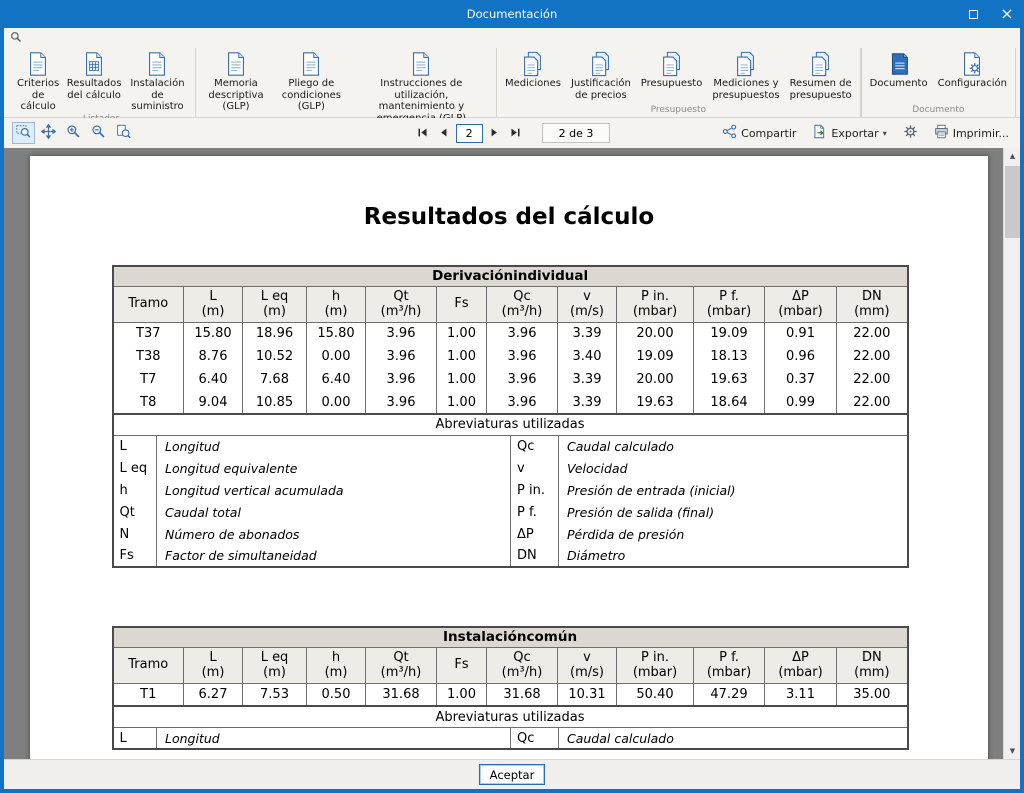  I want to click on table-cell: 31.68, so click(401, 695).